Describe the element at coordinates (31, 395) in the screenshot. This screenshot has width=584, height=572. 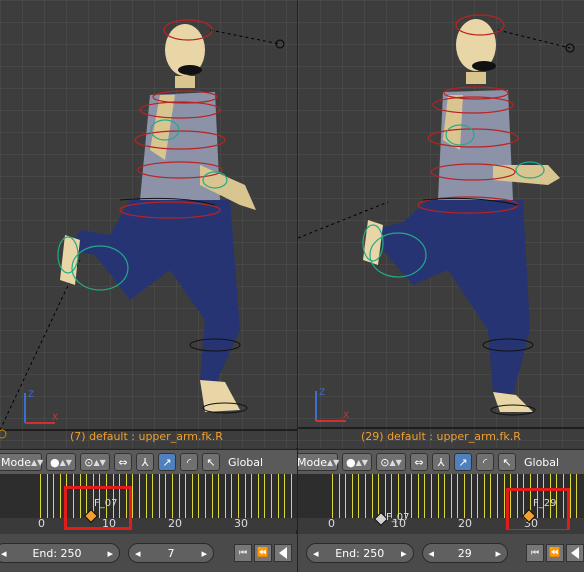
I see `axis-z-label: Z` at that location.